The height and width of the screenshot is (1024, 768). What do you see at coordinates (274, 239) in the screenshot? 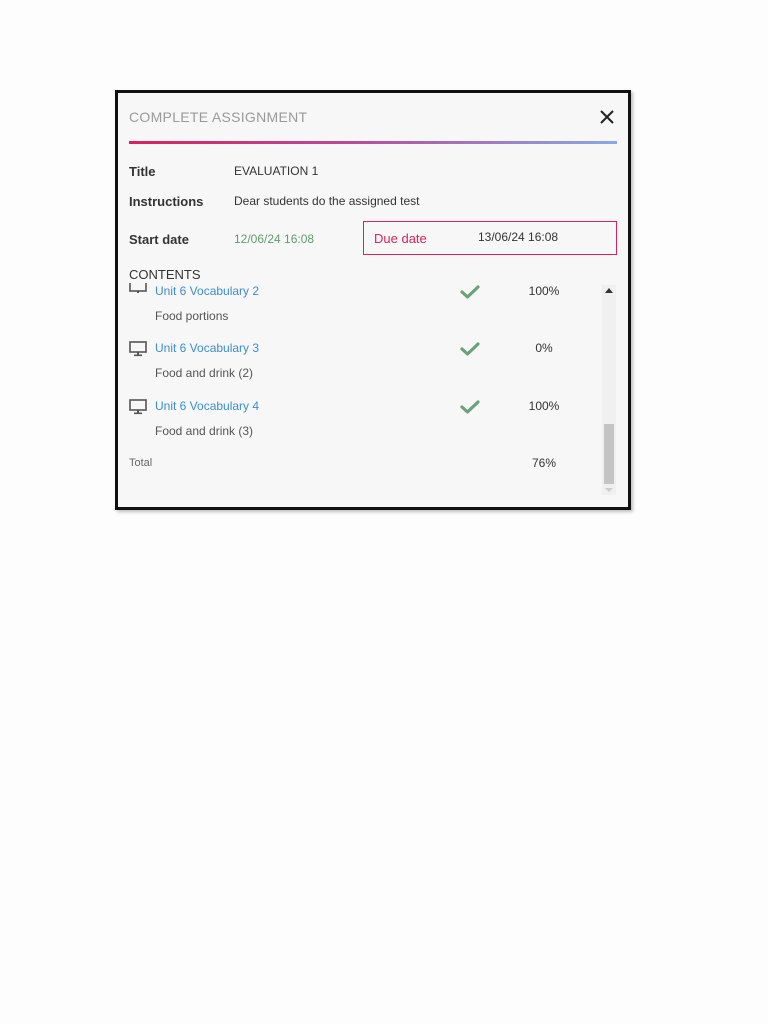
I see `start-date-value: 12/06/24 16:08` at bounding box center [274, 239].